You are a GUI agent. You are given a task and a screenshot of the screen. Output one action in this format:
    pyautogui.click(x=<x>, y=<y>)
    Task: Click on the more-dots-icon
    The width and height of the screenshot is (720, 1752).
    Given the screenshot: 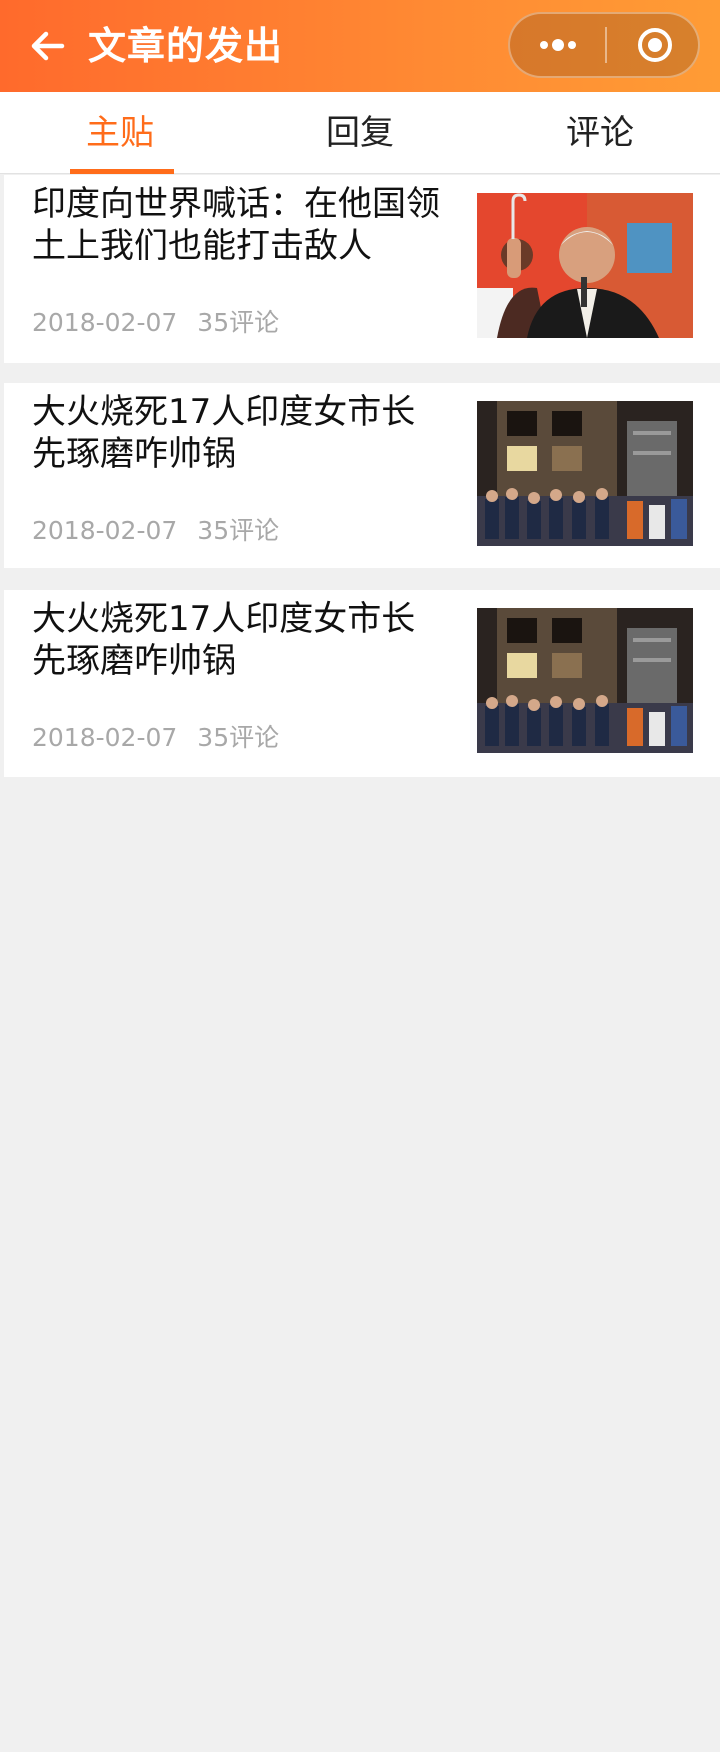 What is the action you would take?
    pyautogui.click(x=557, y=45)
    